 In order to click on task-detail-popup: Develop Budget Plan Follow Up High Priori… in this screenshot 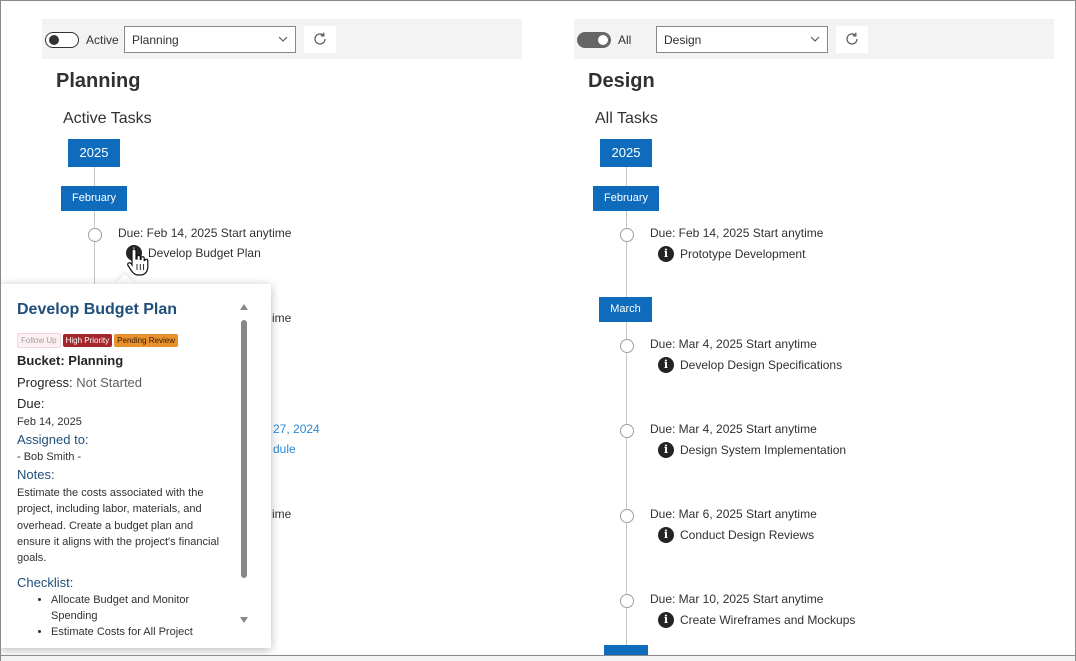, I will do `click(135, 466)`.